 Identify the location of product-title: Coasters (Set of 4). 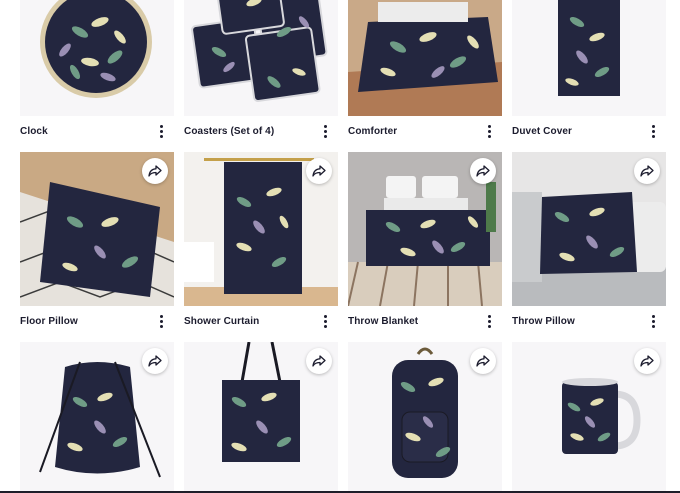
(229, 131).